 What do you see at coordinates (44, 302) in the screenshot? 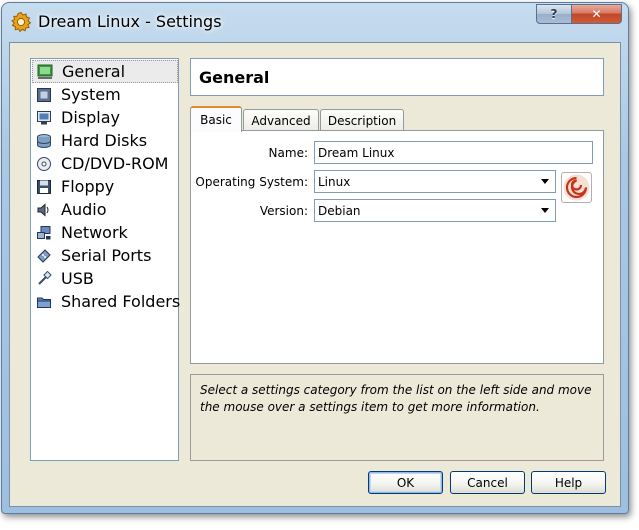
I see `shared-folders-icon` at bounding box center [44, 302].